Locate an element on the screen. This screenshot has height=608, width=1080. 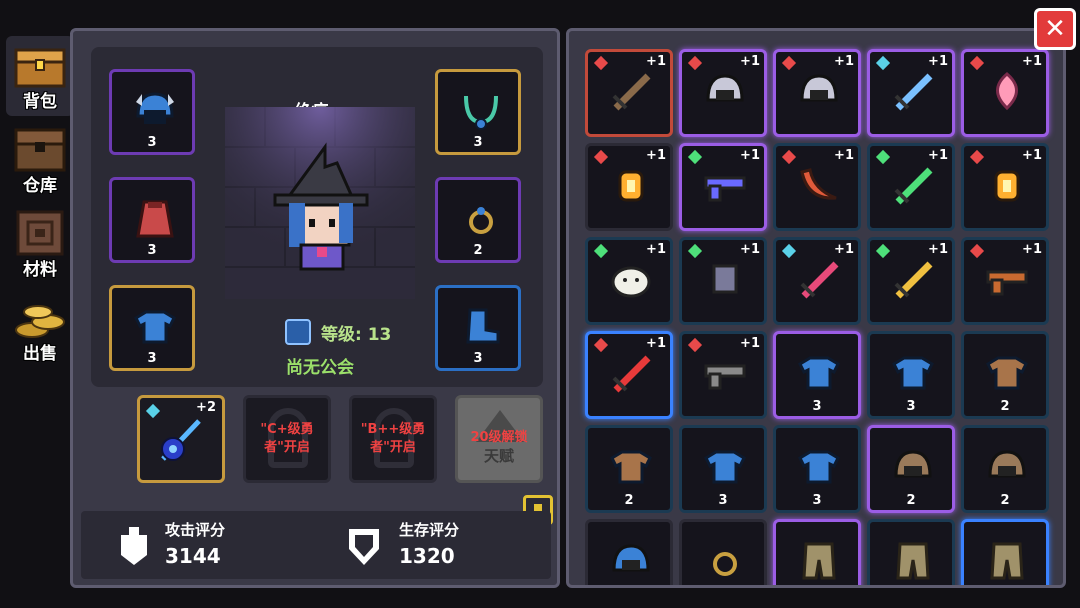
gold-sword-icon is located at coordinates (913, 280).